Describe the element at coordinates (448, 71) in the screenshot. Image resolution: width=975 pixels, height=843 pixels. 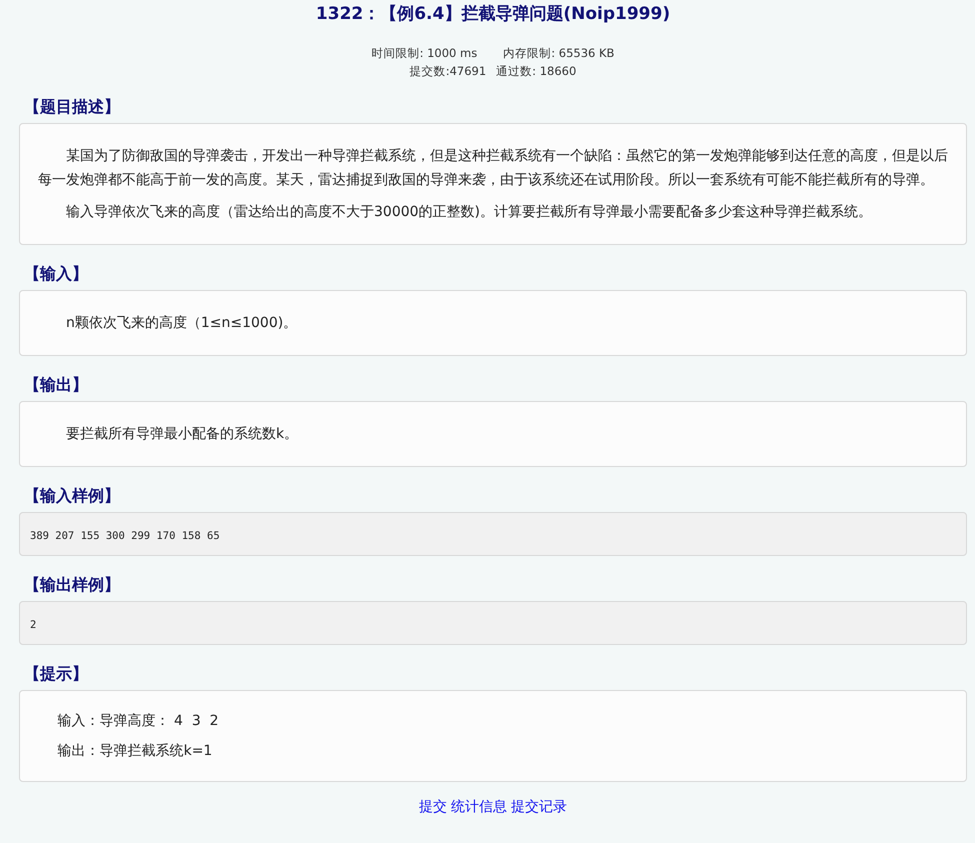
I see `limit-info: 提交数:47691` at that location.